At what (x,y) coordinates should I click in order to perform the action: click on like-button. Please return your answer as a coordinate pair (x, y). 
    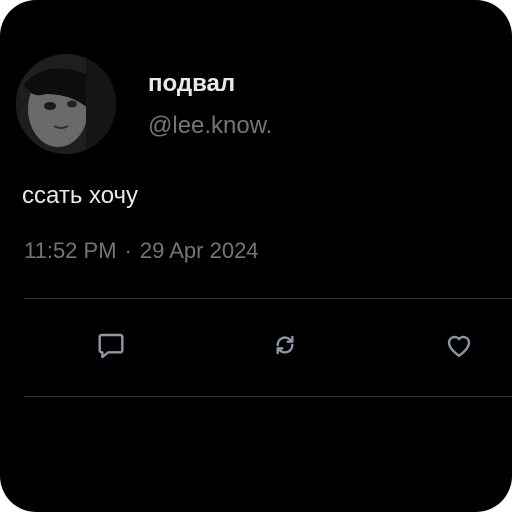
    Looking at the image, I should click on (459, 345).